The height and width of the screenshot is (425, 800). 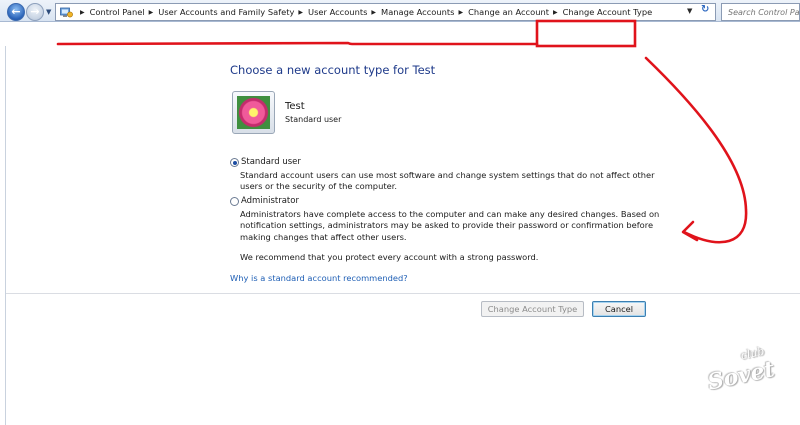 What do you see at coordinates (508, 12) in the screenshot?
I see `breadcrumb-change-an-account: Change an Account` at bounding box center [508, 12].